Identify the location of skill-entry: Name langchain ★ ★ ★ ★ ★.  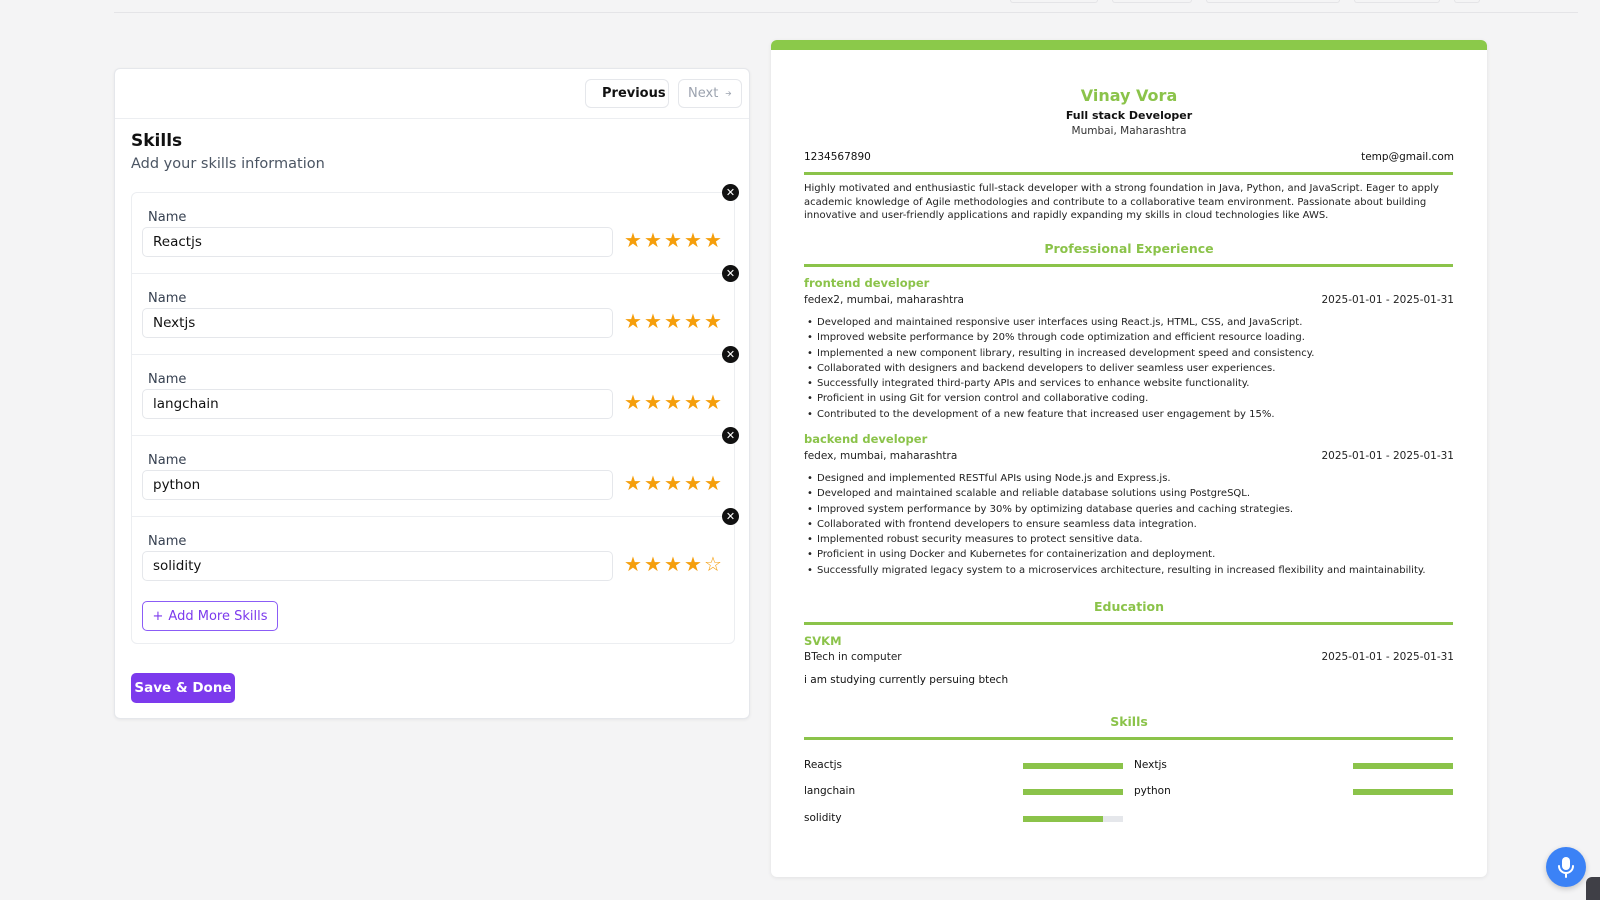
(434, 395).